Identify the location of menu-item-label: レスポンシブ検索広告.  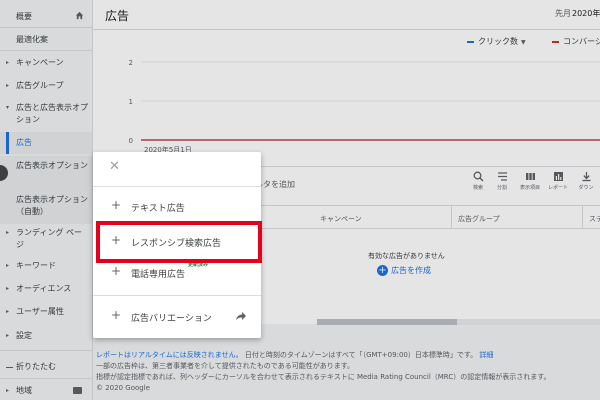
(176, 244).